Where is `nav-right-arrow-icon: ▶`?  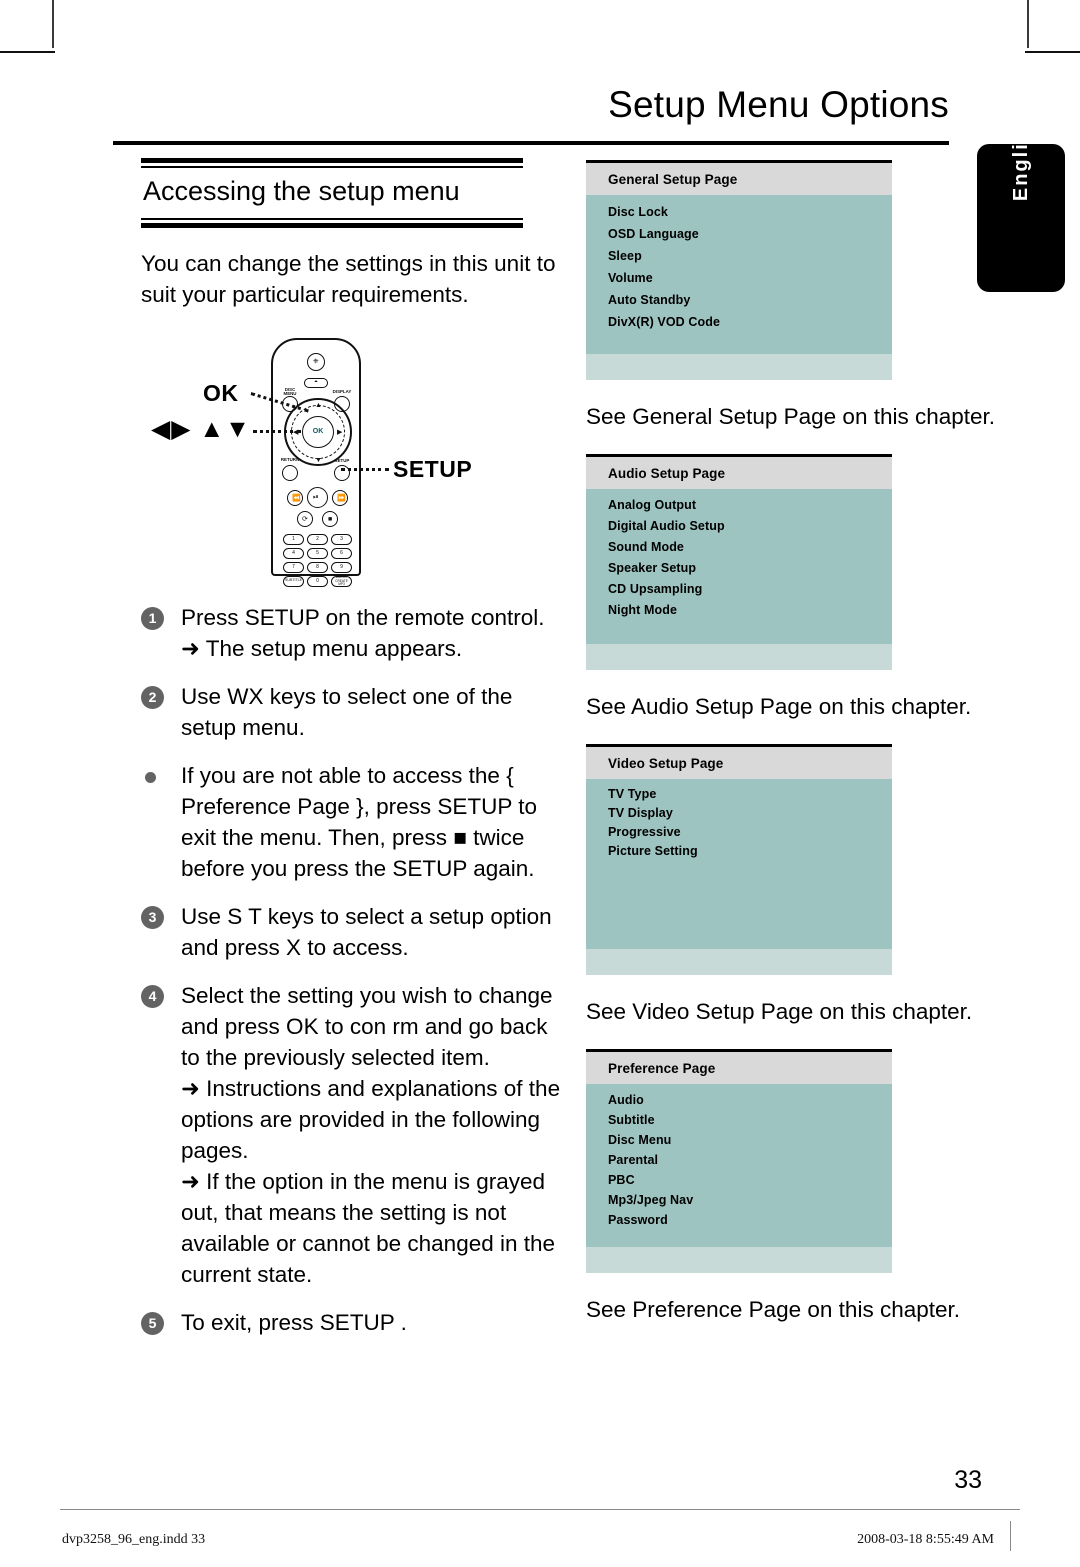 nav-right-arrow-icon: ▶ is located at coordinates (340, 432).